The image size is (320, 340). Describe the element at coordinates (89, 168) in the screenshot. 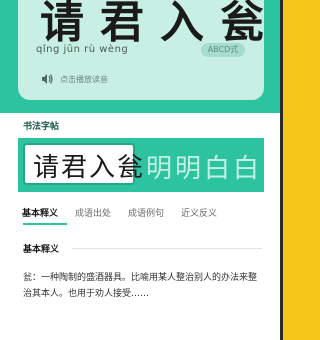

I see `calligraphy-style-1: 请君入瓮` at that location.